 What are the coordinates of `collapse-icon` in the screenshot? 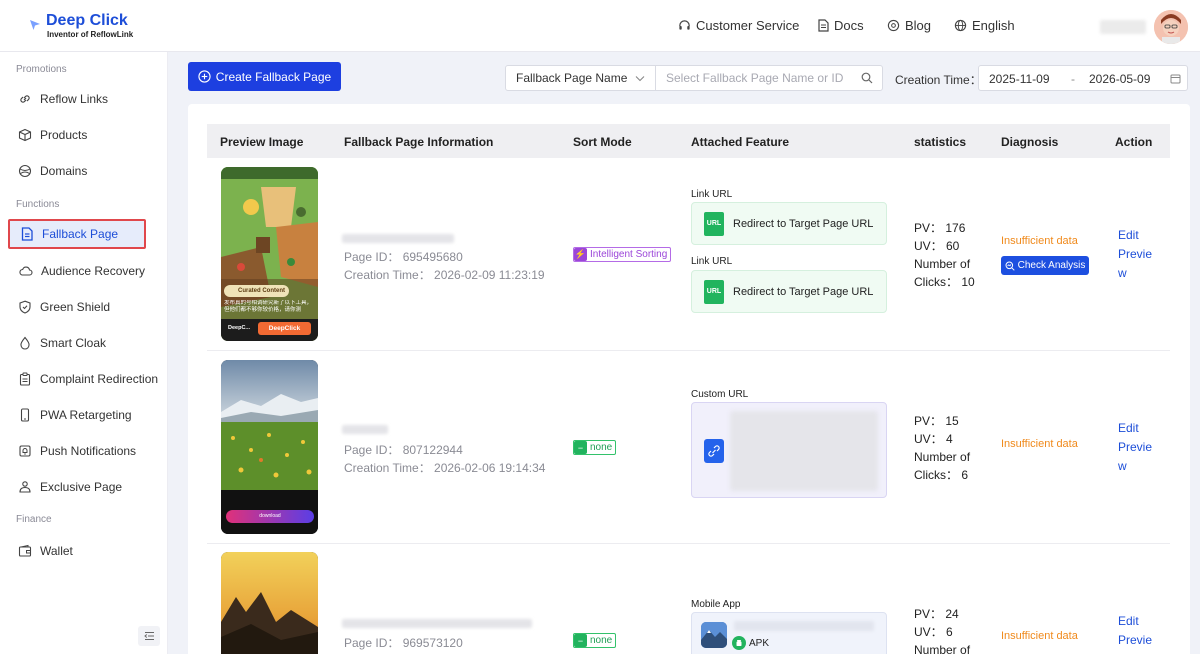 It's located at (148, 636).